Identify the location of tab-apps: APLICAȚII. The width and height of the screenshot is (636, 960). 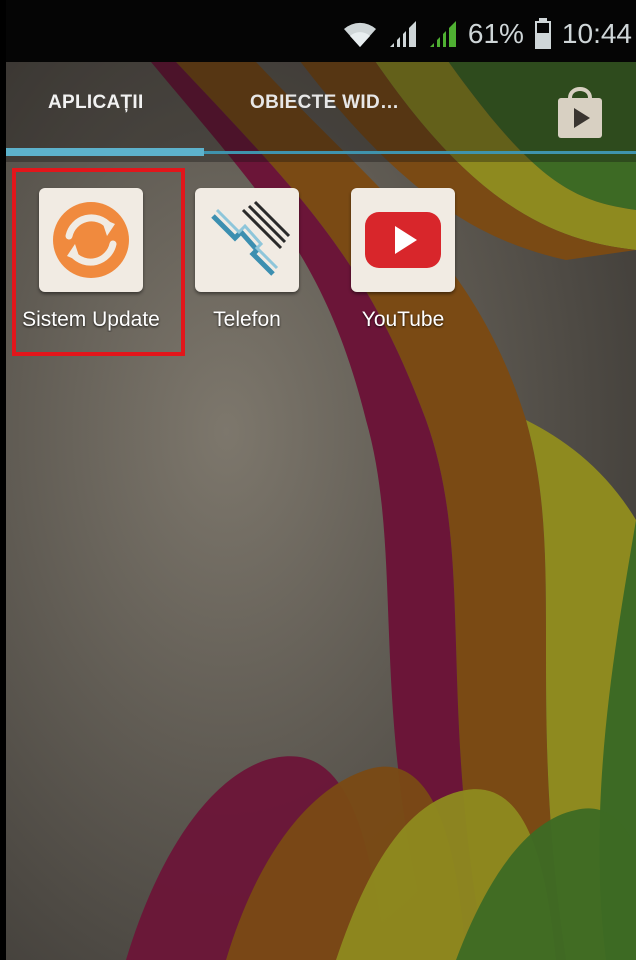
(96, 103).